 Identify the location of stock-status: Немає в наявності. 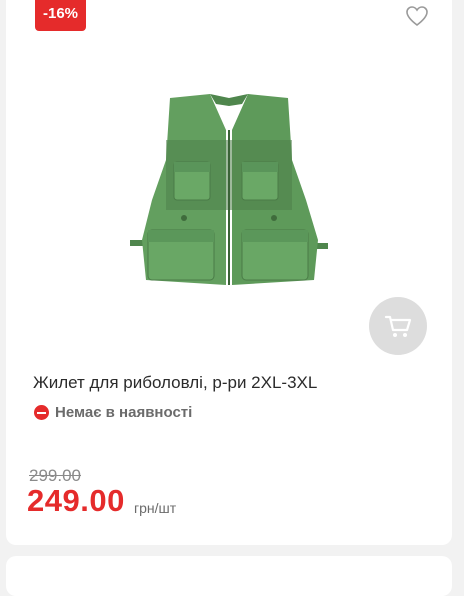
(113, 412).